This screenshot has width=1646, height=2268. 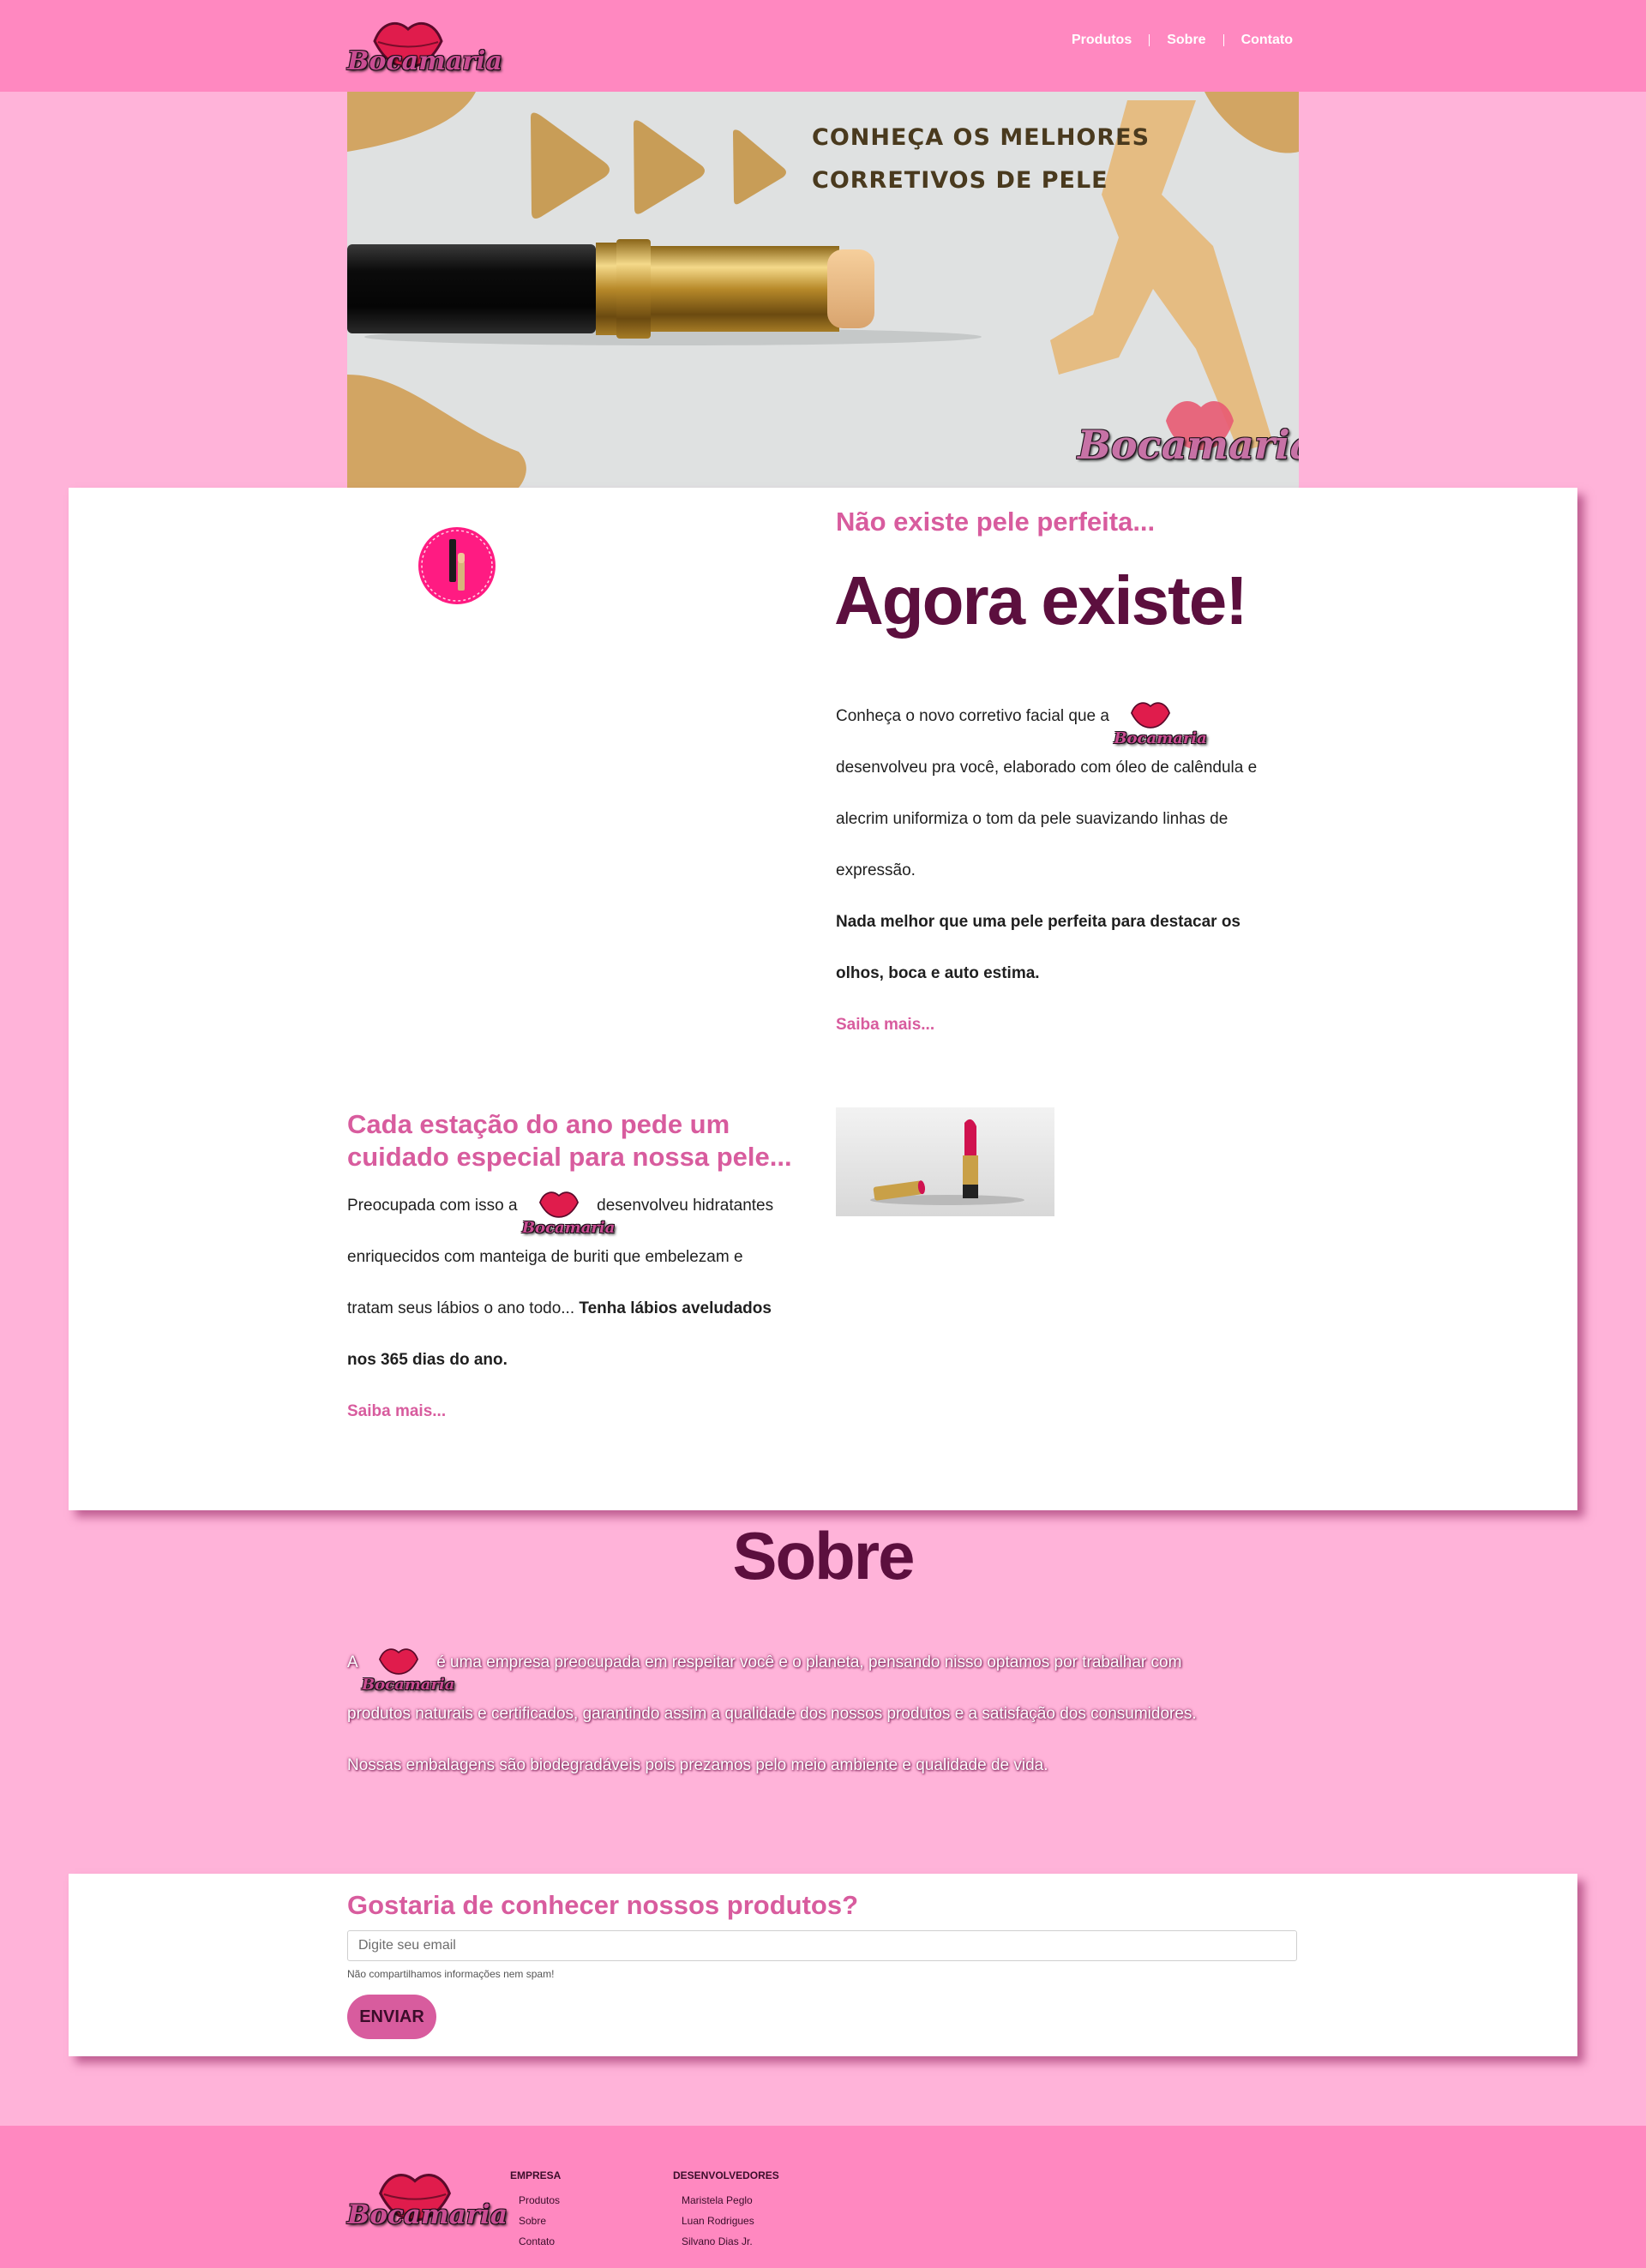 What do you see at coordinates (537, 2241) in the screenshot?
I see `footer-link-contato: Contato` at bounding box center [537, 2241].